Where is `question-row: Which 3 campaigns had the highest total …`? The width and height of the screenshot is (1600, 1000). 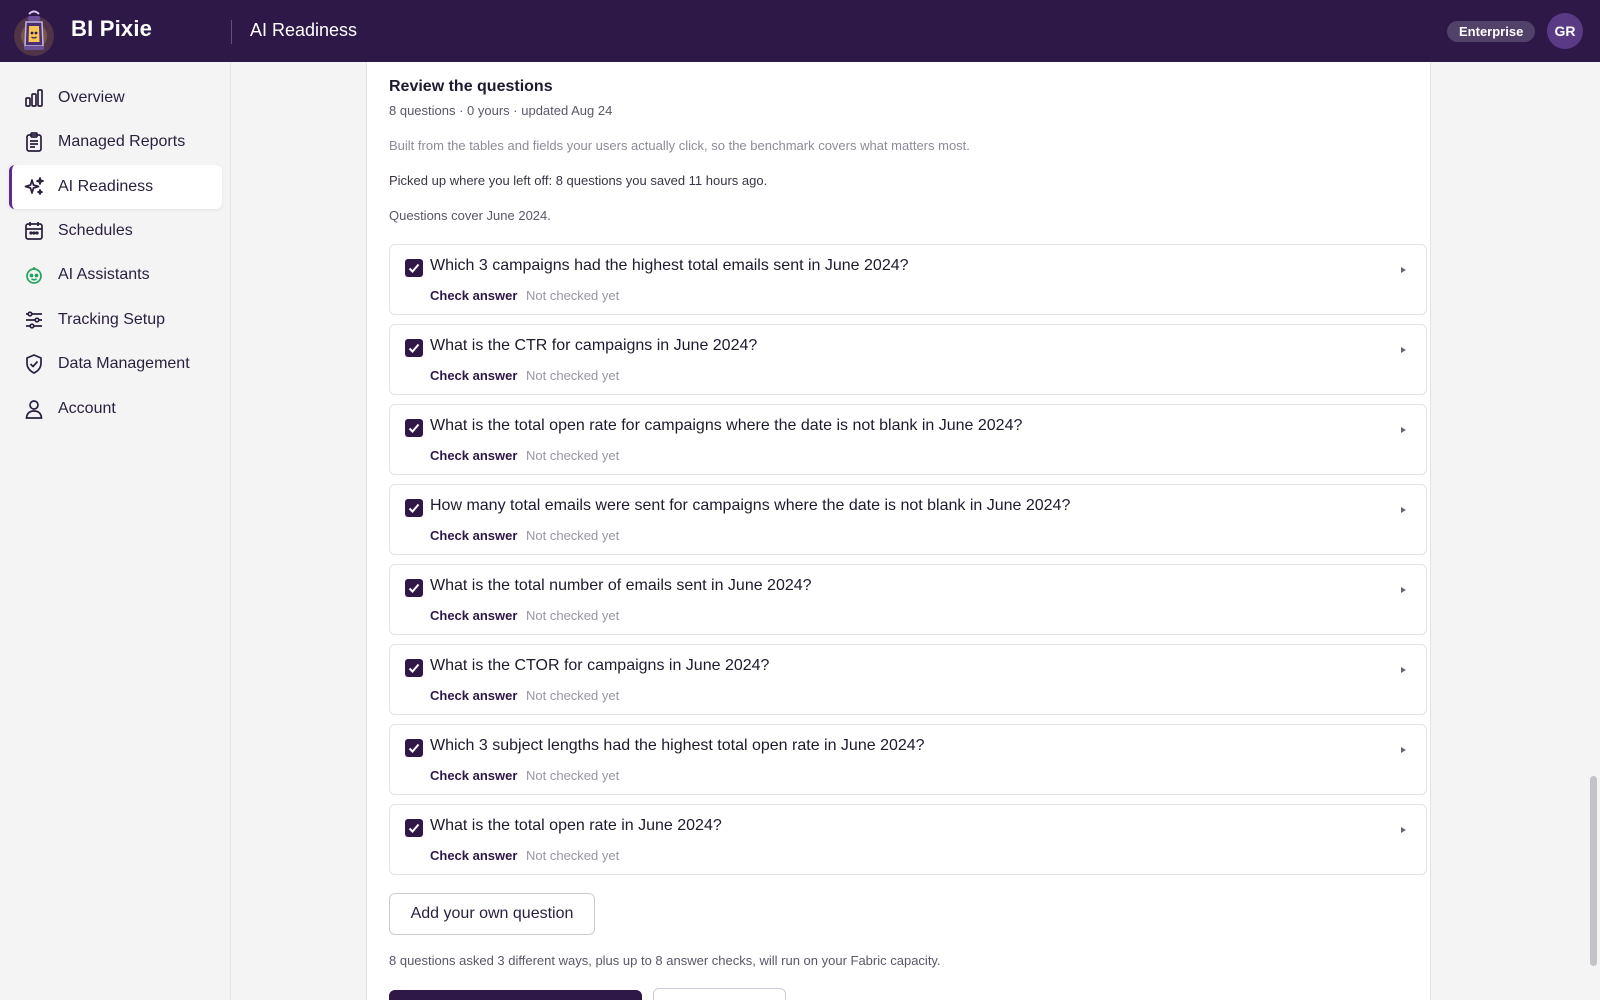 question-row: Which 3 campaigns had the highest total … is located at coordinates (908, 279).